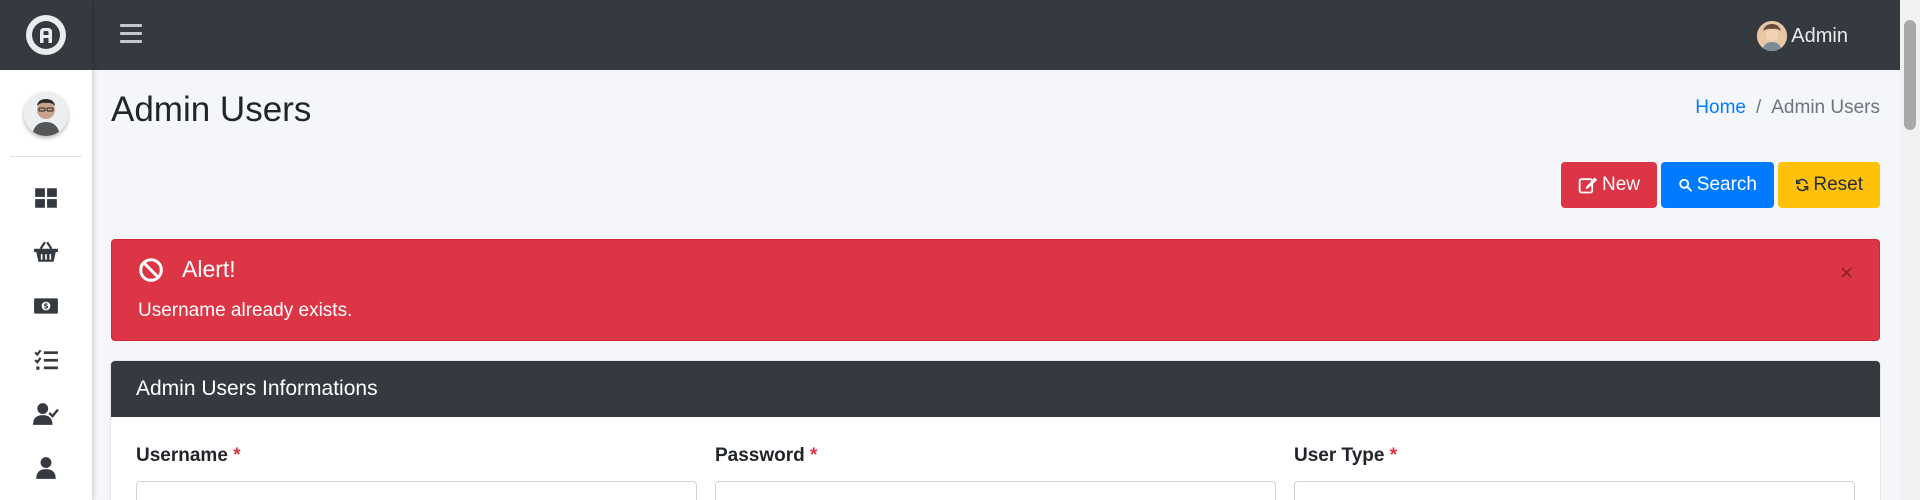 This screenshot has width=1920, height=500. I want to click on scrollbar-thumb, so click(1910, 75).